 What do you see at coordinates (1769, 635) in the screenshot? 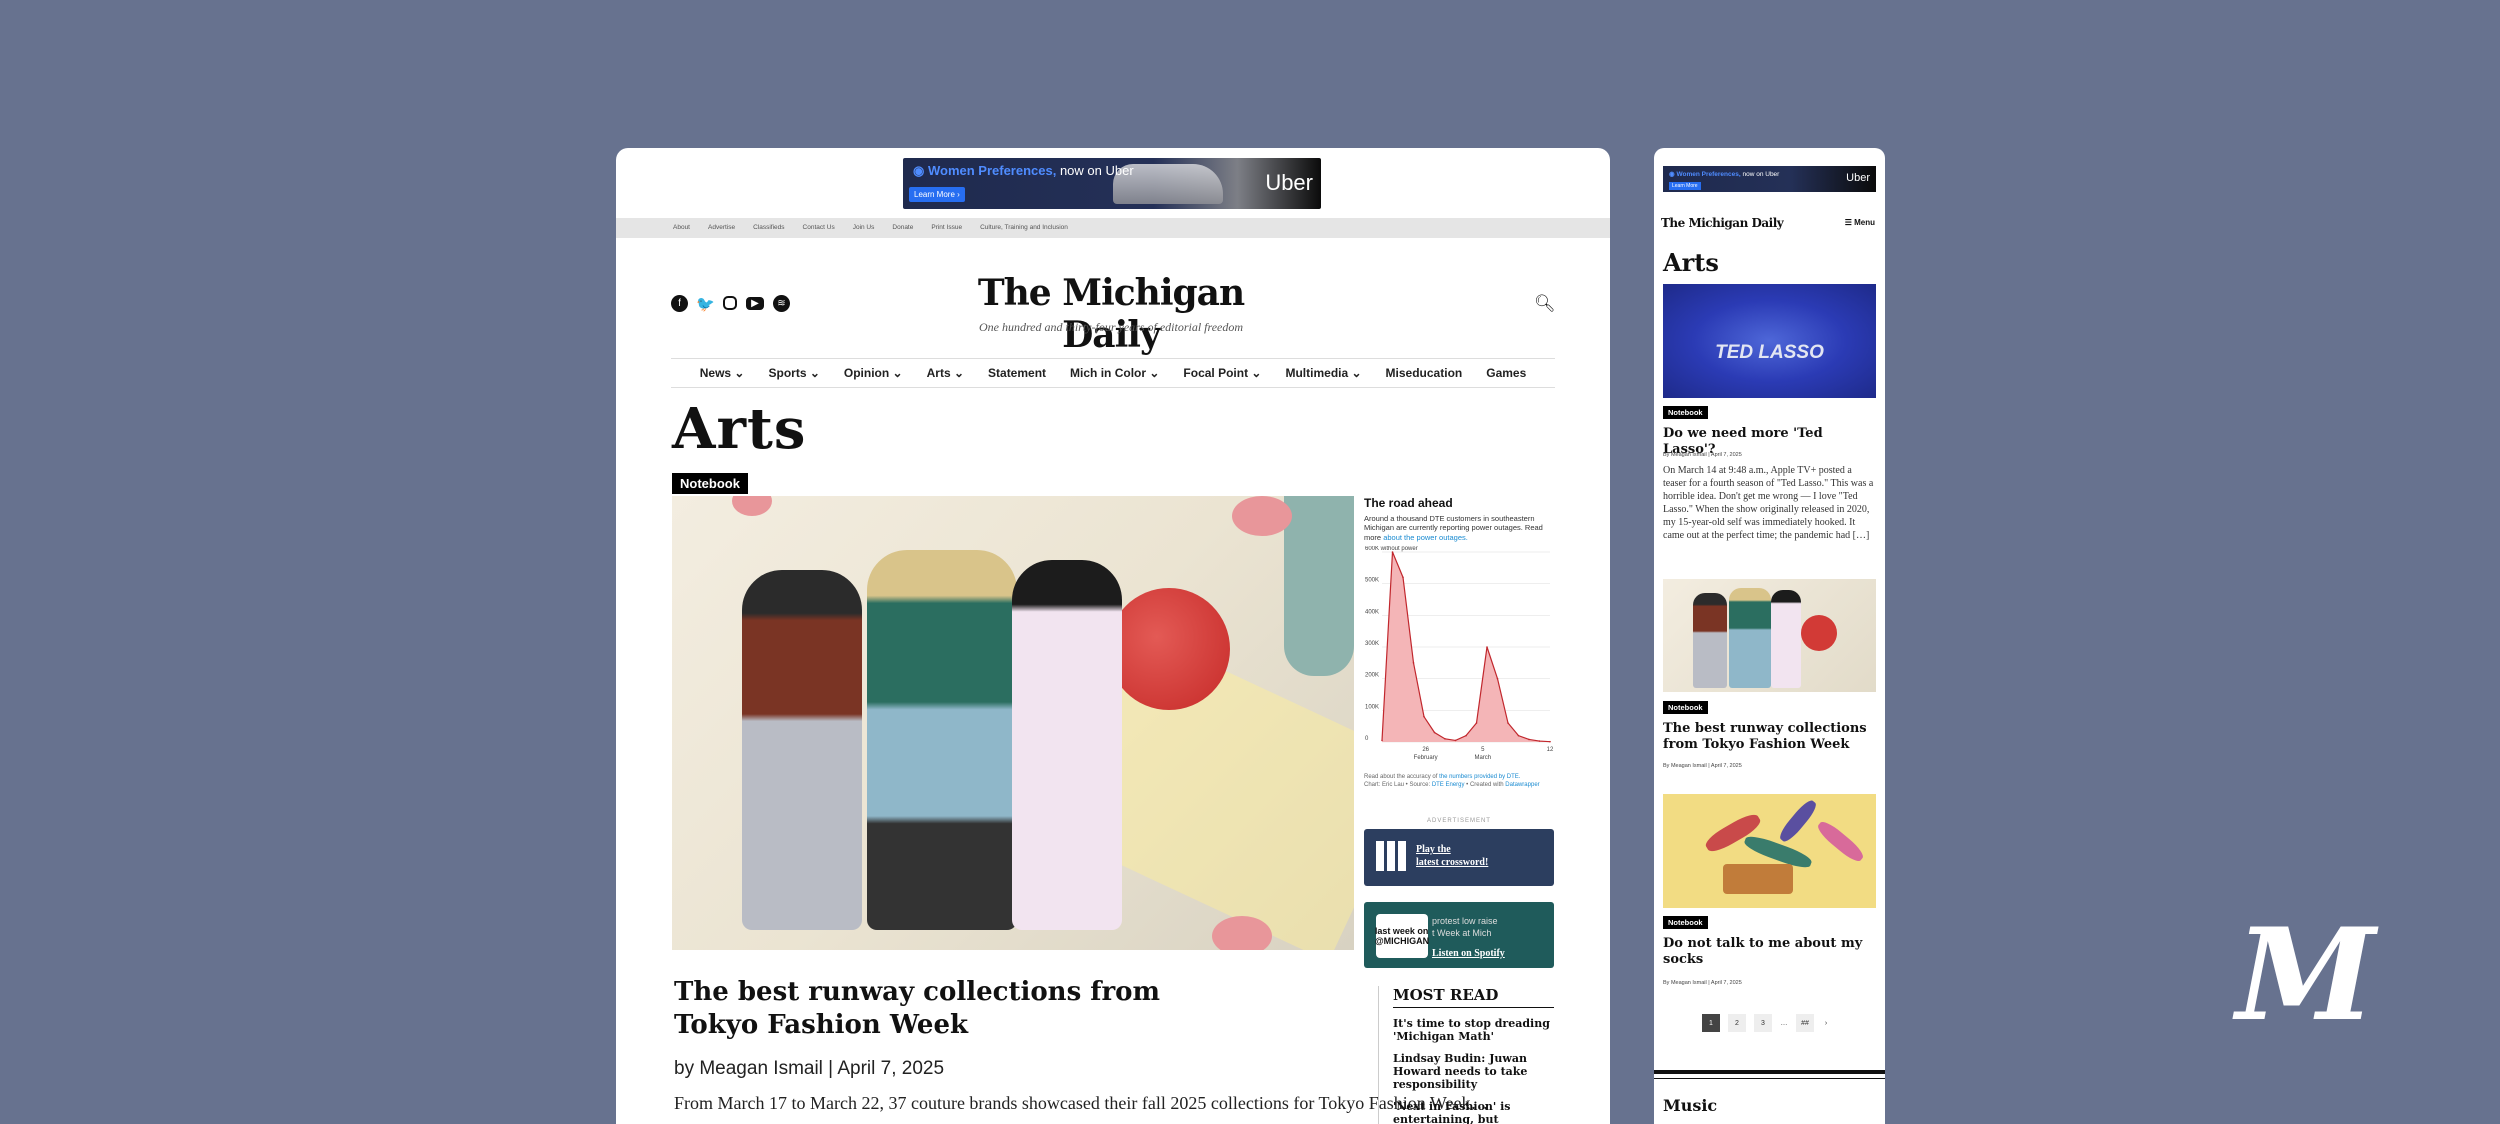
I see `fashion-week-thumbnail` at bounding box center [1769, 635].